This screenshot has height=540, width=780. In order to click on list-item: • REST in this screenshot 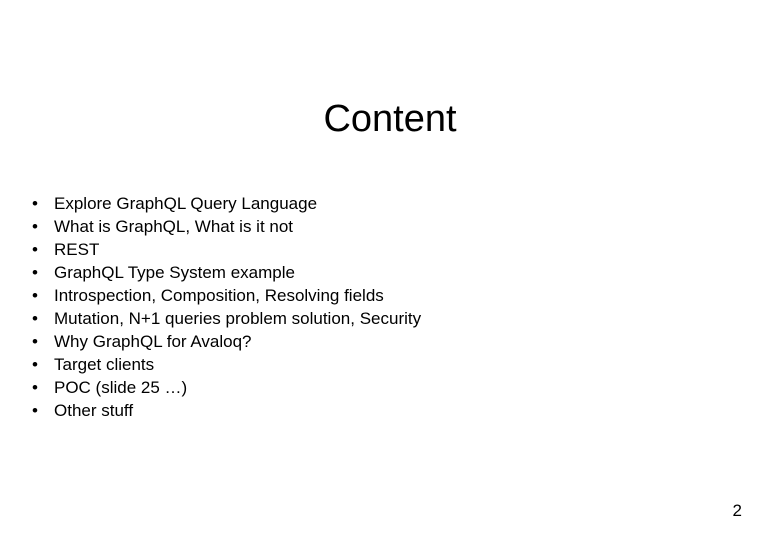, I will do `click(386, 249)`.